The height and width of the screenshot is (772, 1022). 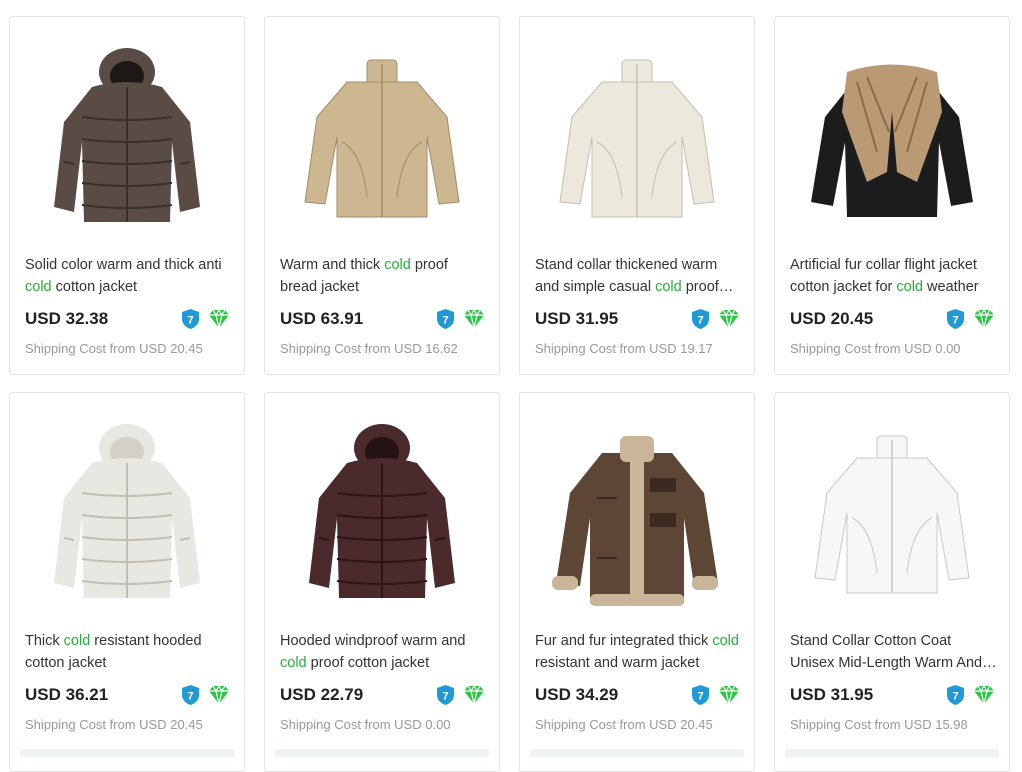 I want to click on shipping-cost: Shipping Cost from USD 15.98, so click(x=879, y=724).